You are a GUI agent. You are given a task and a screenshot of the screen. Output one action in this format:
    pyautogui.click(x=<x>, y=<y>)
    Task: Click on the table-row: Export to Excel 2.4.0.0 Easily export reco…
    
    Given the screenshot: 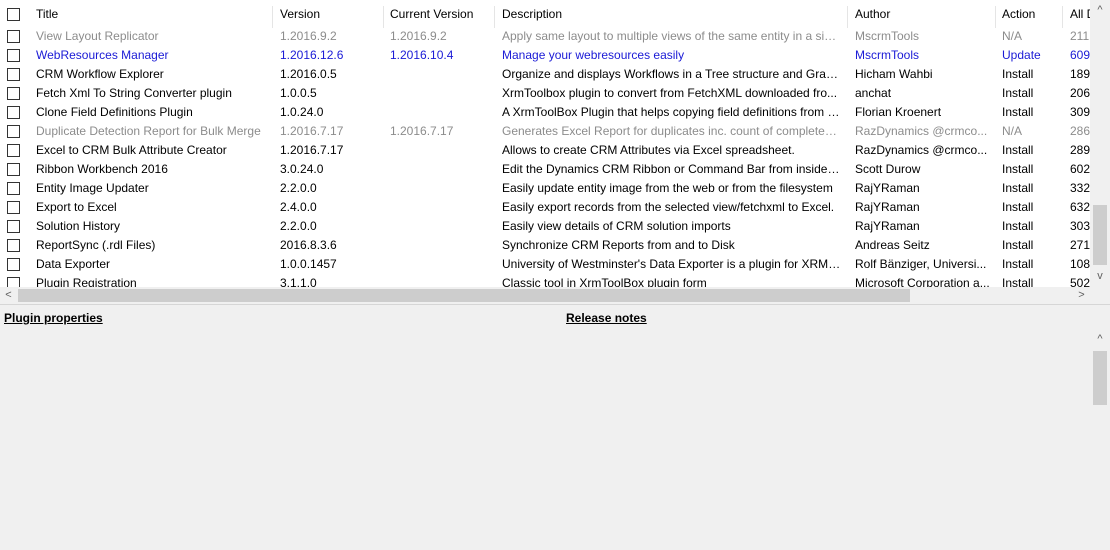 What is the action you would take?
    pyautogui.click(x=545, y=207)
    